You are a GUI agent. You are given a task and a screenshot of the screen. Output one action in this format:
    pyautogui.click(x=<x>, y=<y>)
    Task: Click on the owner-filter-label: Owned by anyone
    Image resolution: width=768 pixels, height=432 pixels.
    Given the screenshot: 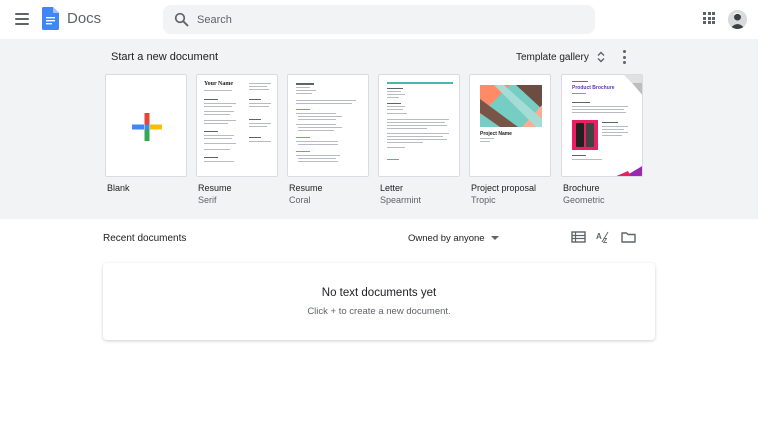 What is the action you would take?
    pyautogui.click(x=446, y=238)
    